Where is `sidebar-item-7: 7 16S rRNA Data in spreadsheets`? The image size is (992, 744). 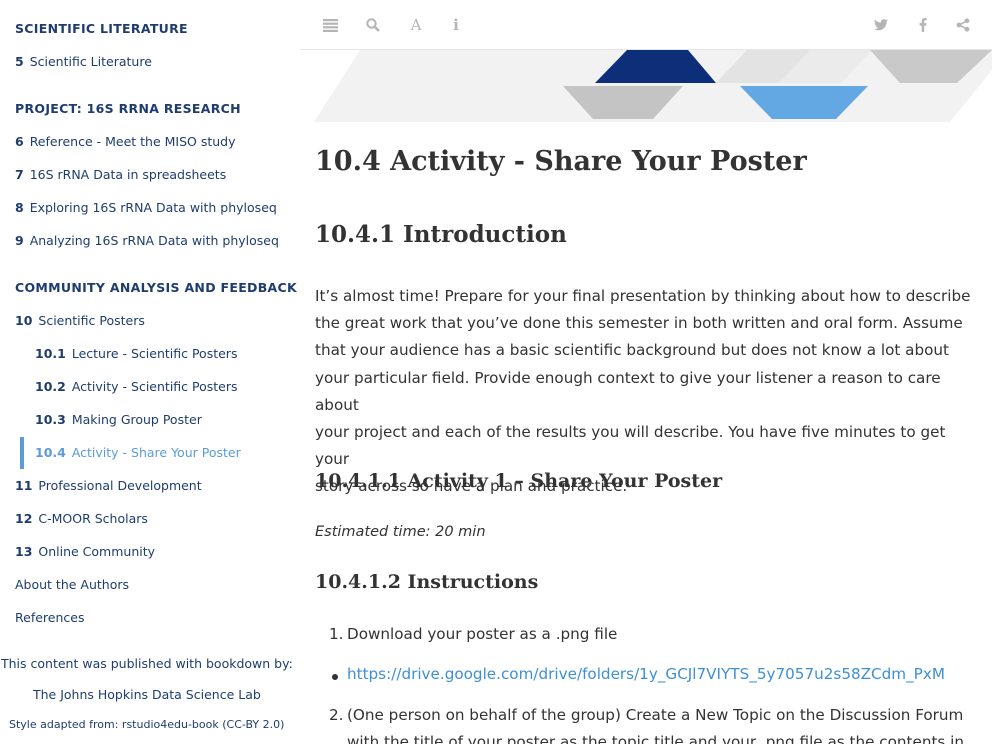 sidebar-item-7: 7 16S rRNA Data in spreadsheets is located at coordinates (120, 175).